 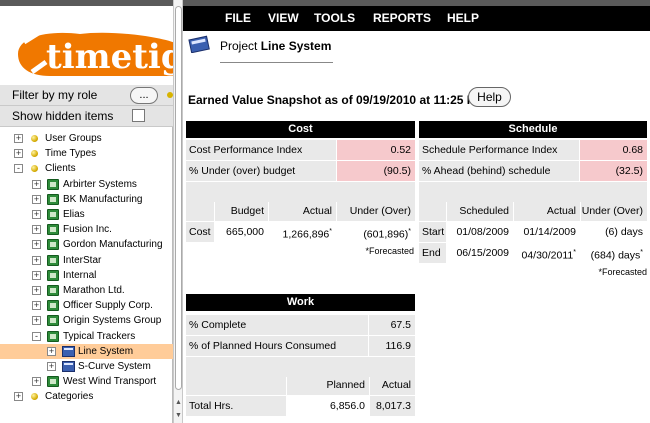 What do you see at coordinates (86, 260) in the screenshot?
I see `tree-item: + InterStar` at bounding box center [86, 260].